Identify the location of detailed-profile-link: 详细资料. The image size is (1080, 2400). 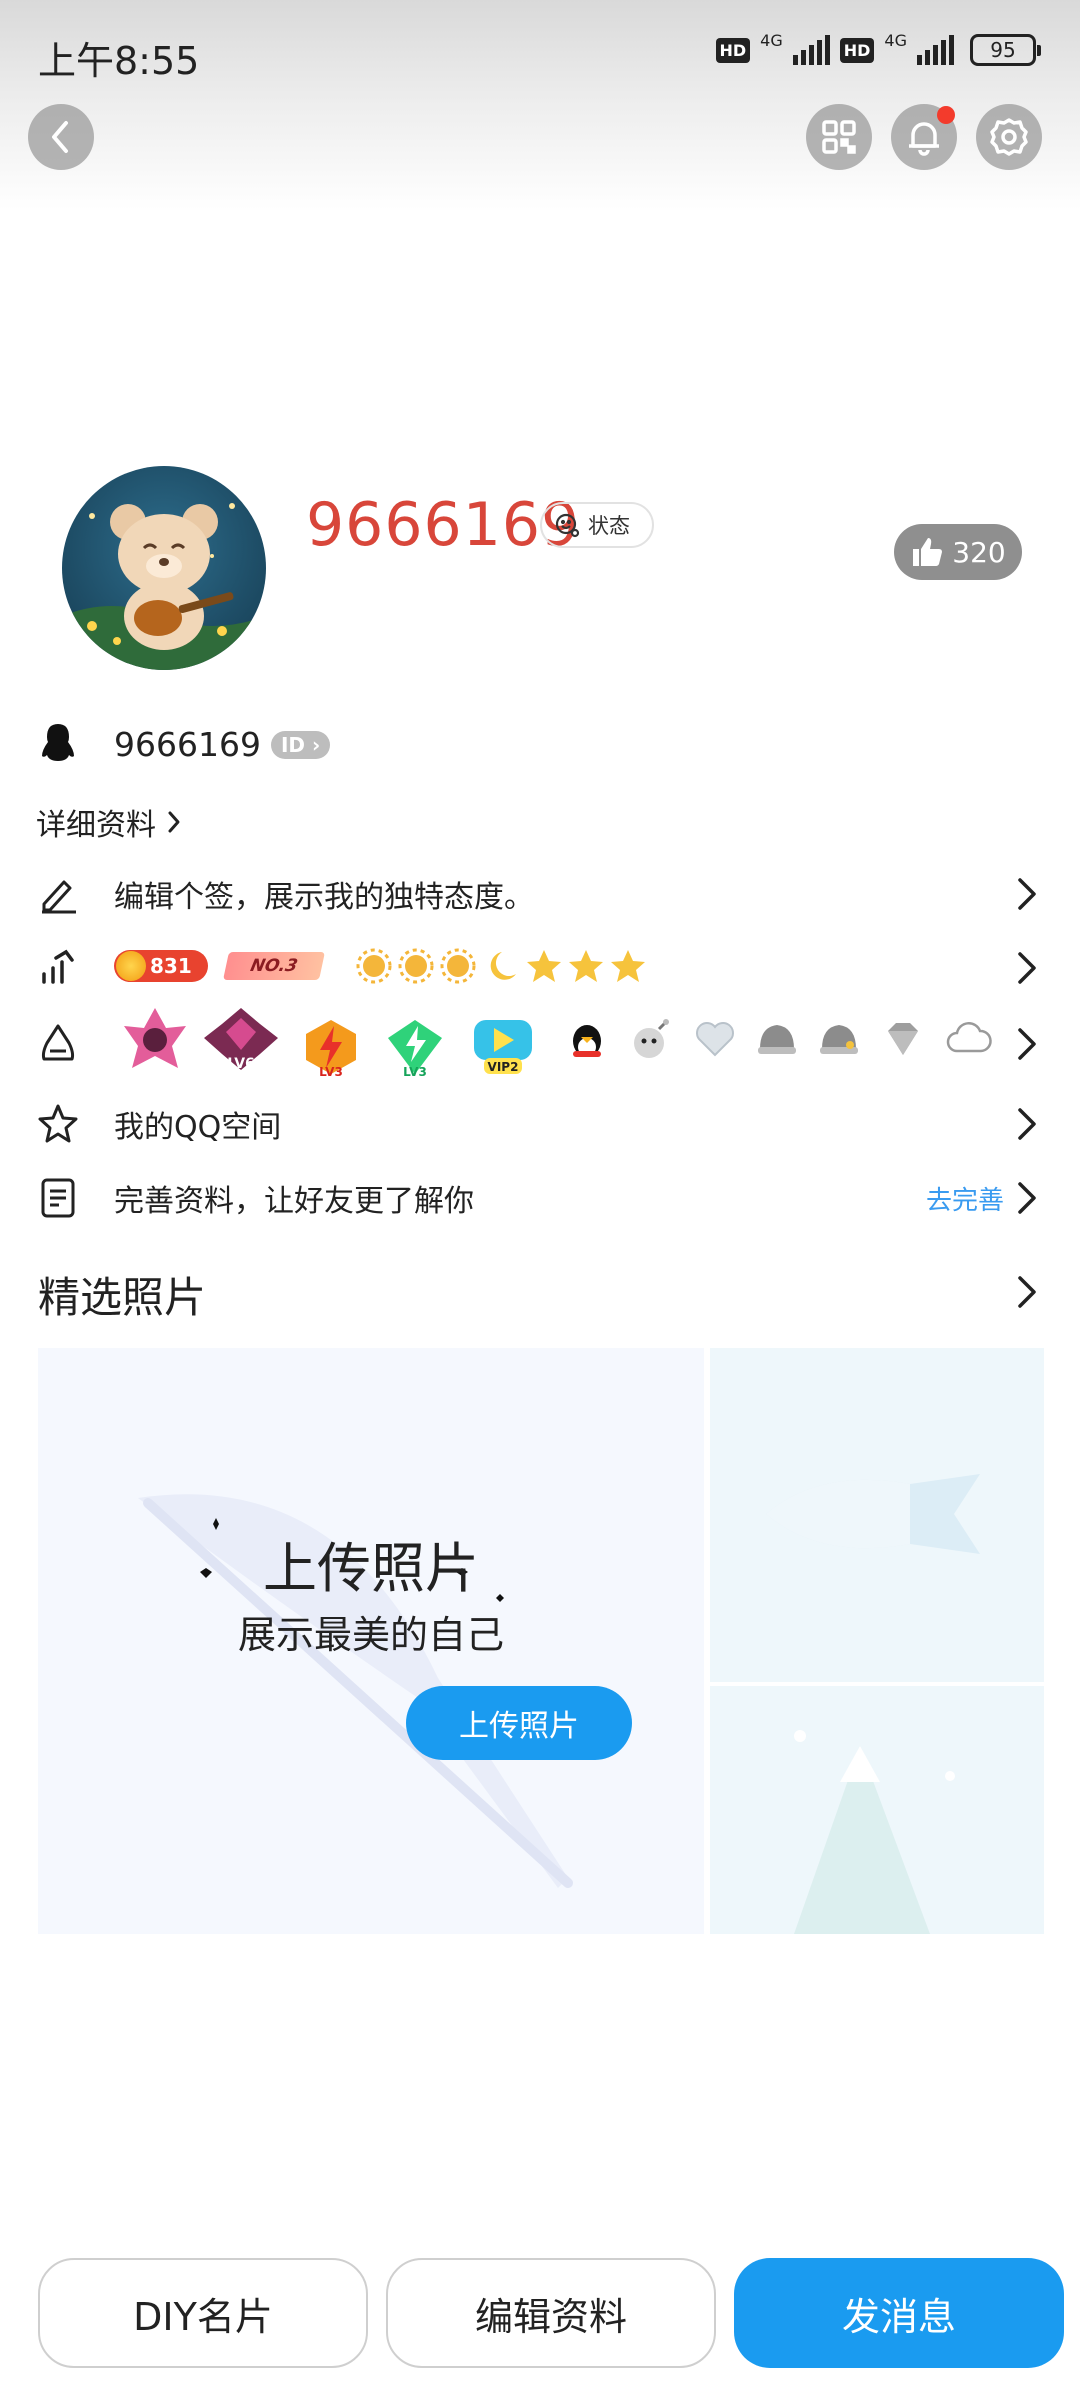
(109, 822).